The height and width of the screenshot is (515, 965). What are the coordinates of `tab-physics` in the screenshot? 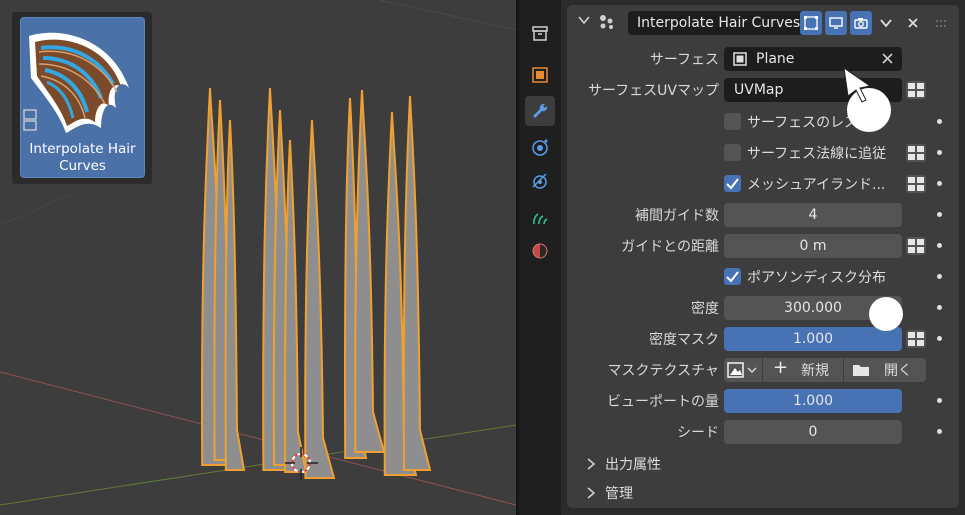 It's located at (540, 181).